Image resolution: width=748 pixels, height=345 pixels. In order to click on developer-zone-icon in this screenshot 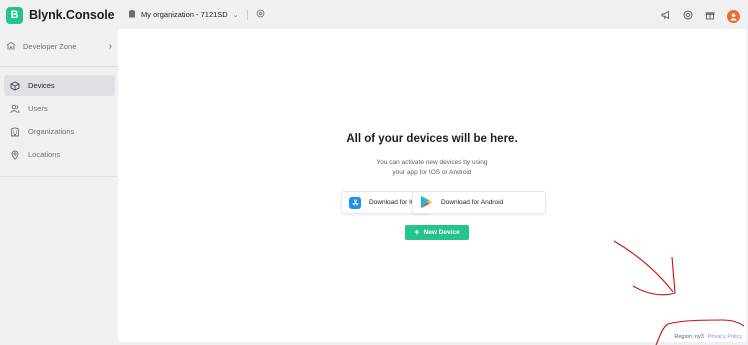, I will do `click(11, 46)`.